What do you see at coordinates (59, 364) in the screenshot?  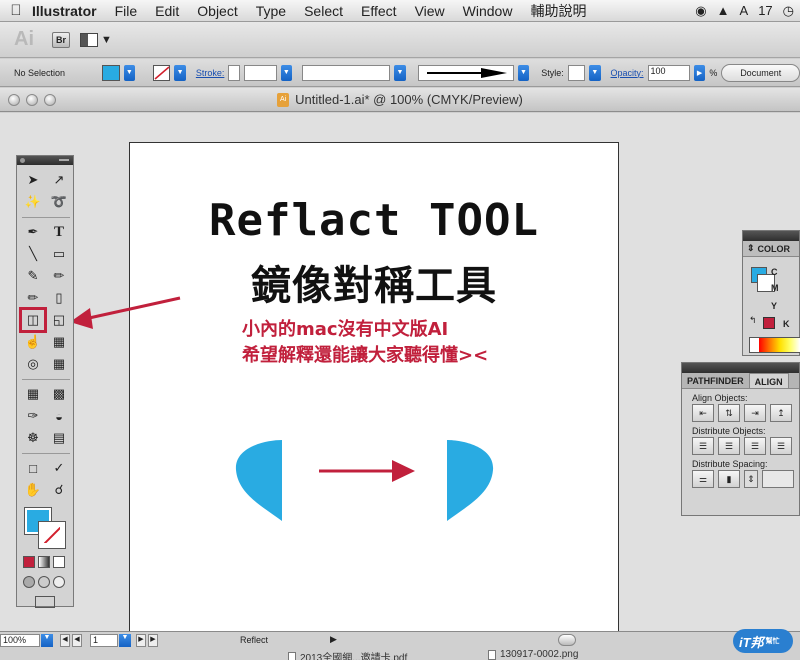 I see `perspective-grid-tool-icon: ▦` at bounding box center [59, 364].